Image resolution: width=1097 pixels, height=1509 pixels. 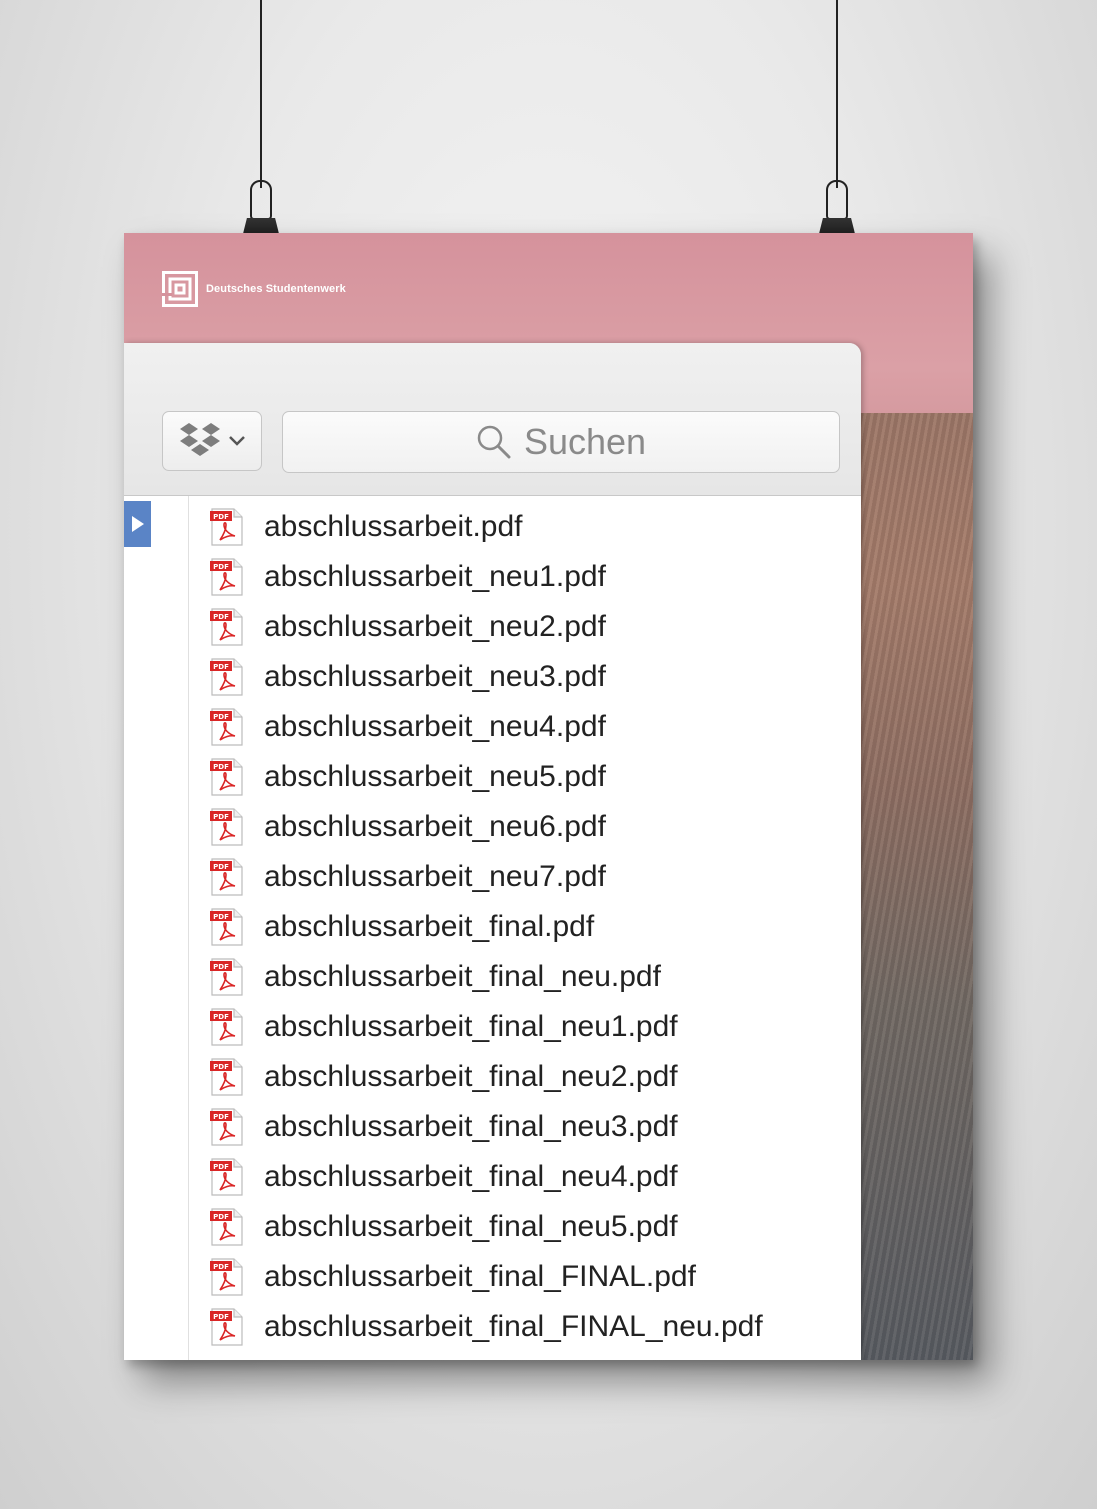 What do you see at coordinates (471, 1176) in the screenshot?
I see `file-name: abschlussarbeit_final_neu4.pdf` at bounding box center [471, 1176].